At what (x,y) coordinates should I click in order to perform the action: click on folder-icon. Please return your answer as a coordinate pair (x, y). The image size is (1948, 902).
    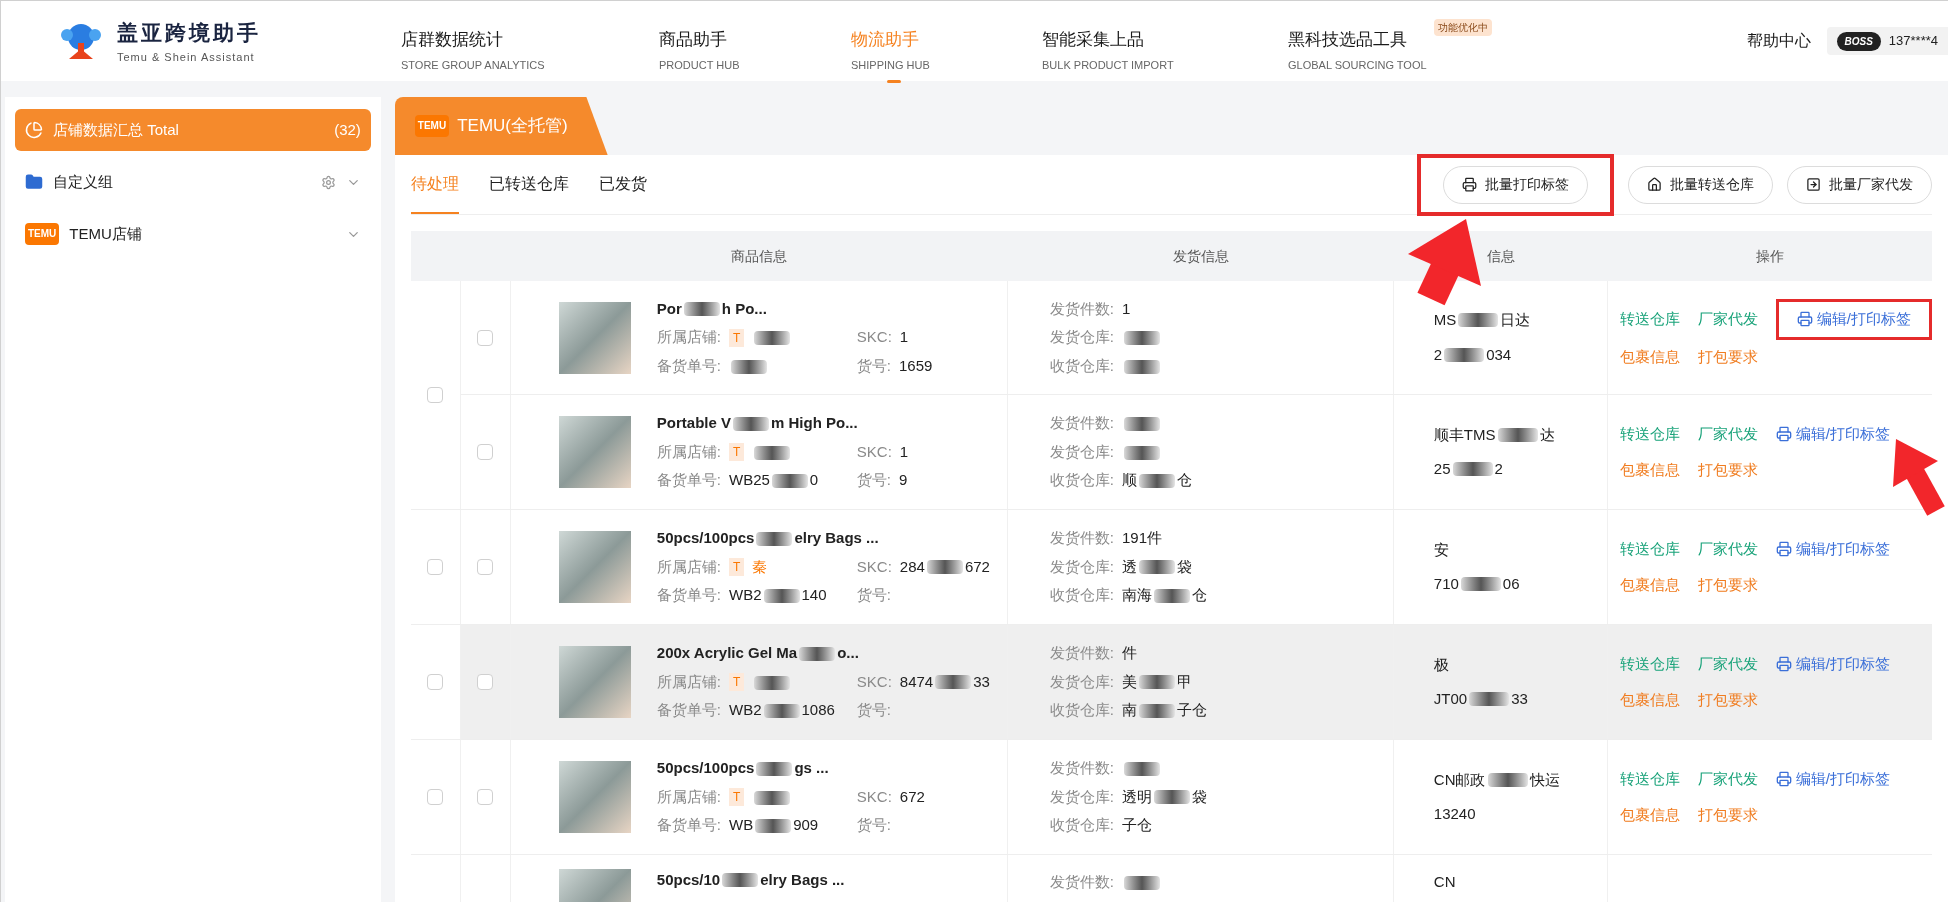
    Looking at the image, I should click on (34, 182).